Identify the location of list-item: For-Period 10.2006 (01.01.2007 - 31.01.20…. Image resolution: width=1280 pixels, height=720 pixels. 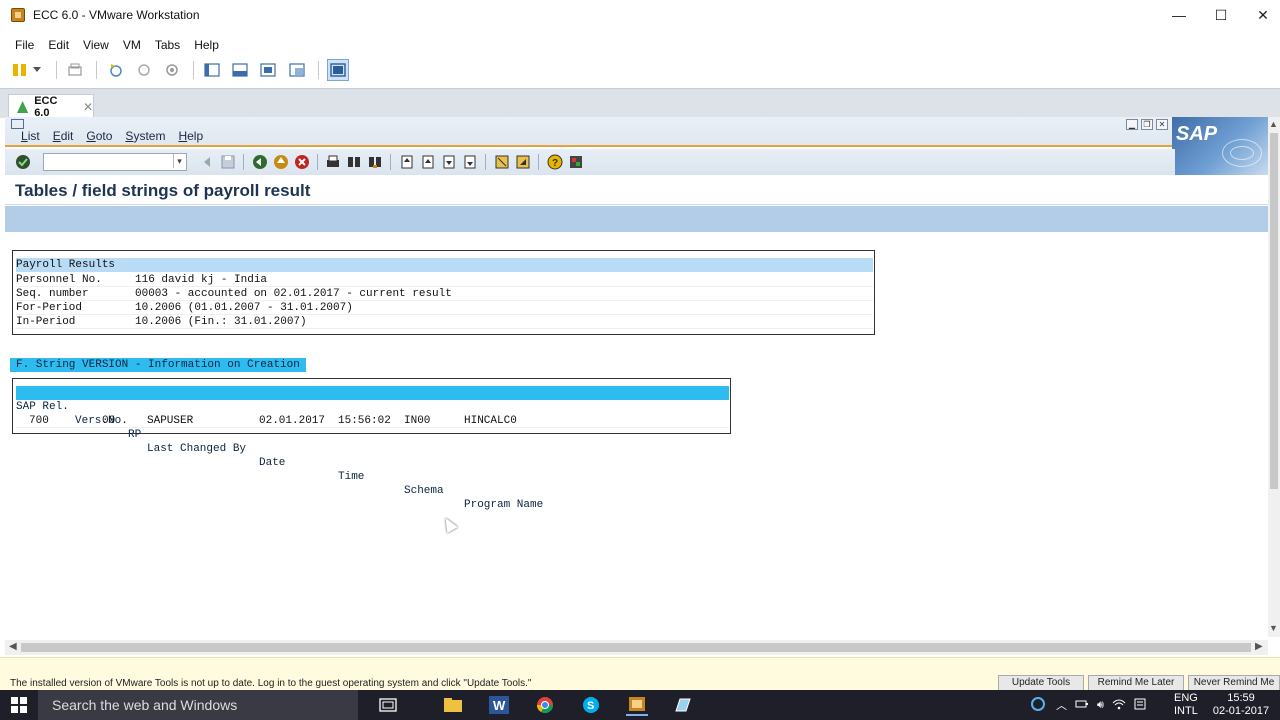
(444, 308).